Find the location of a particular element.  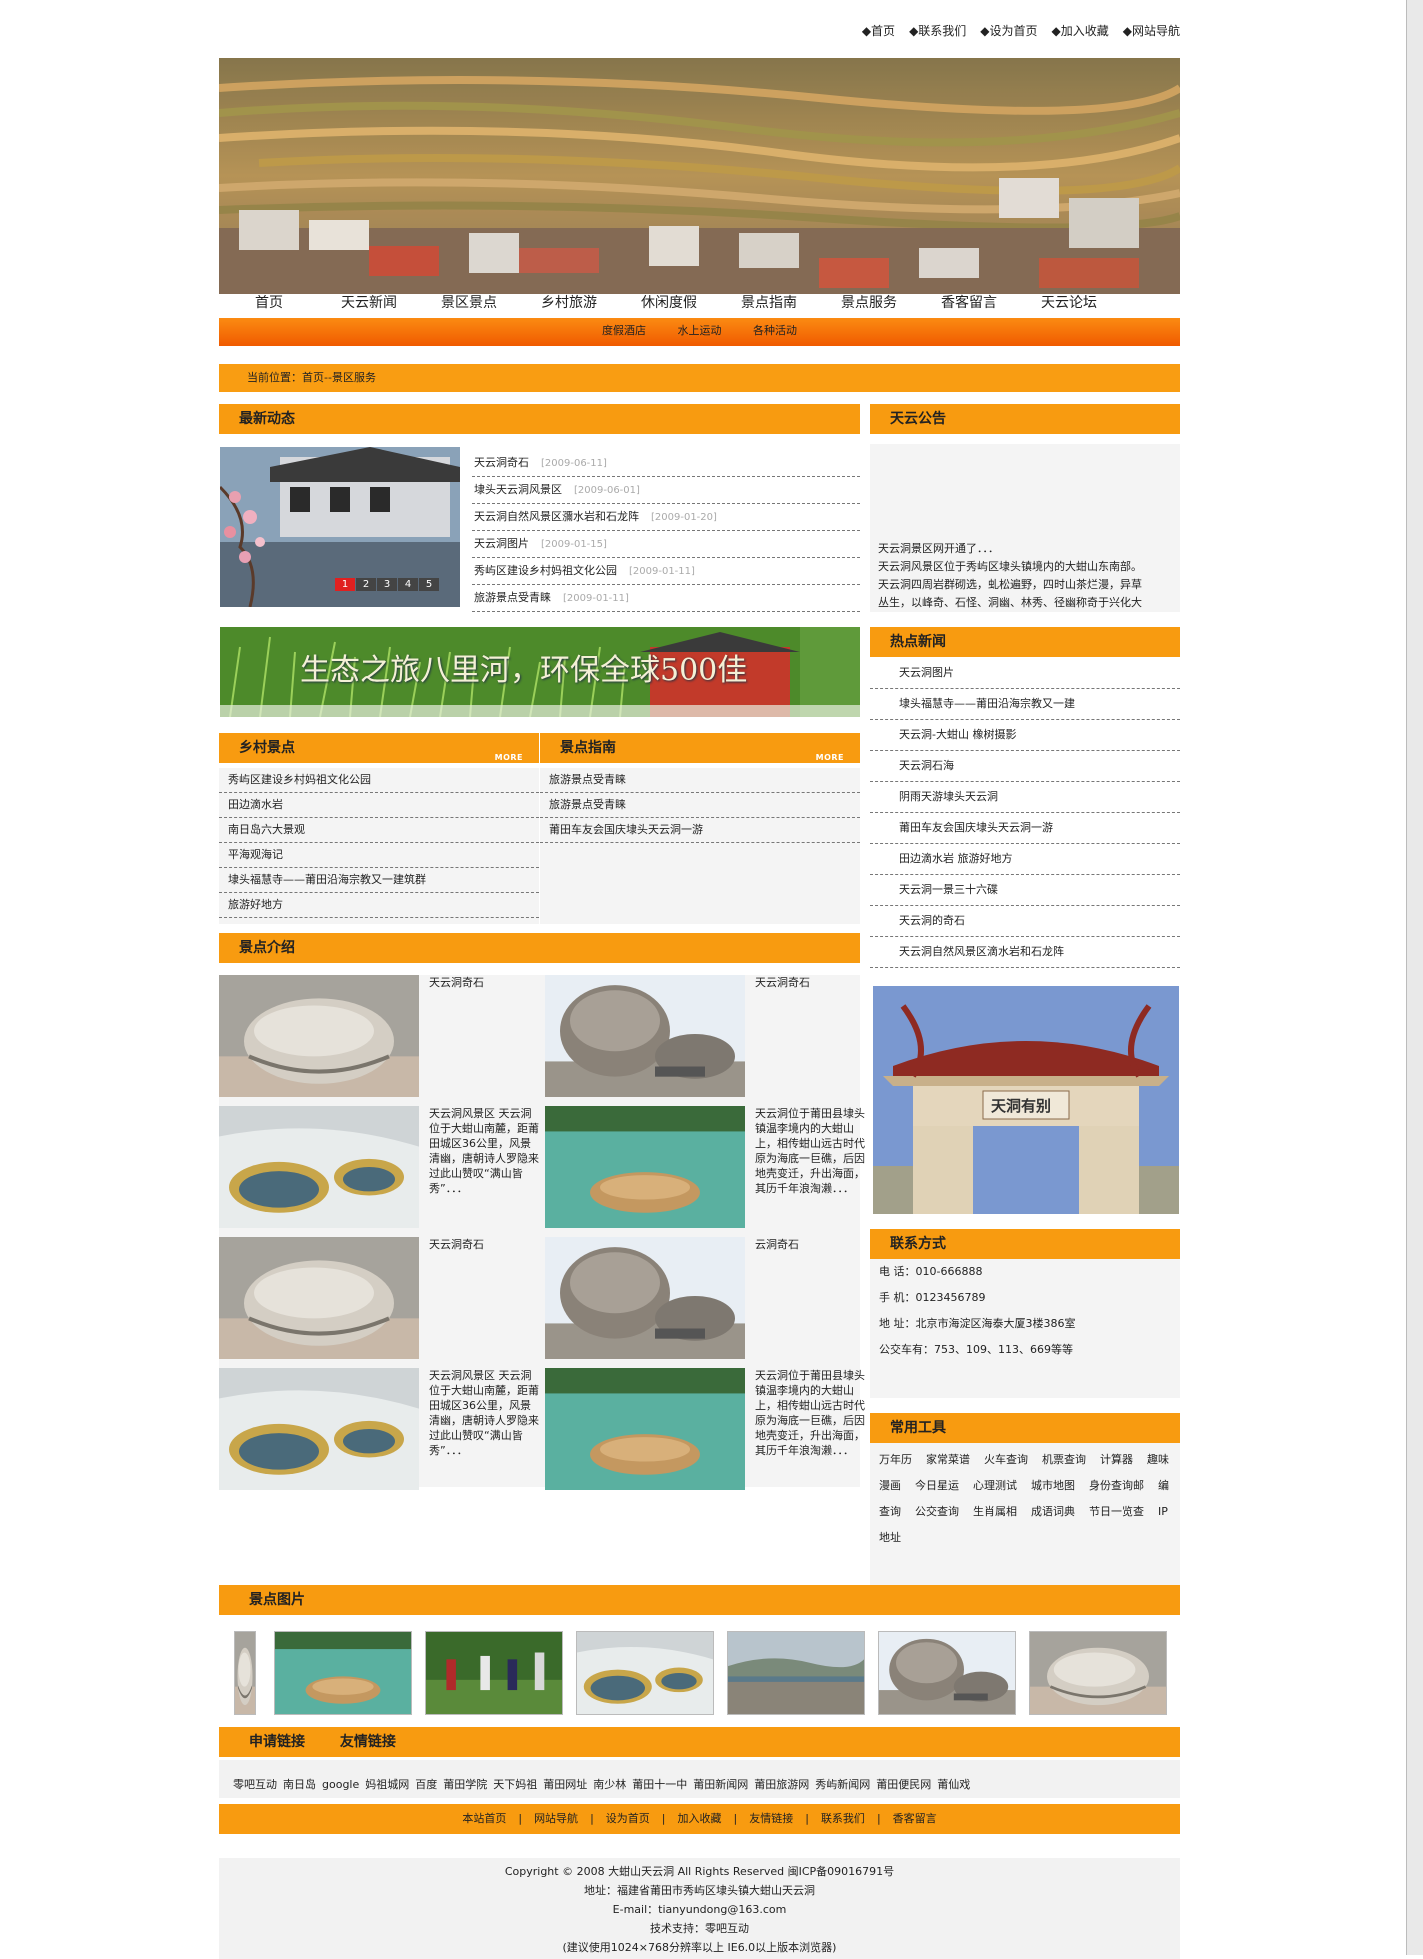

nav-guide: 景点指南 is located at coordinates (769, 306).